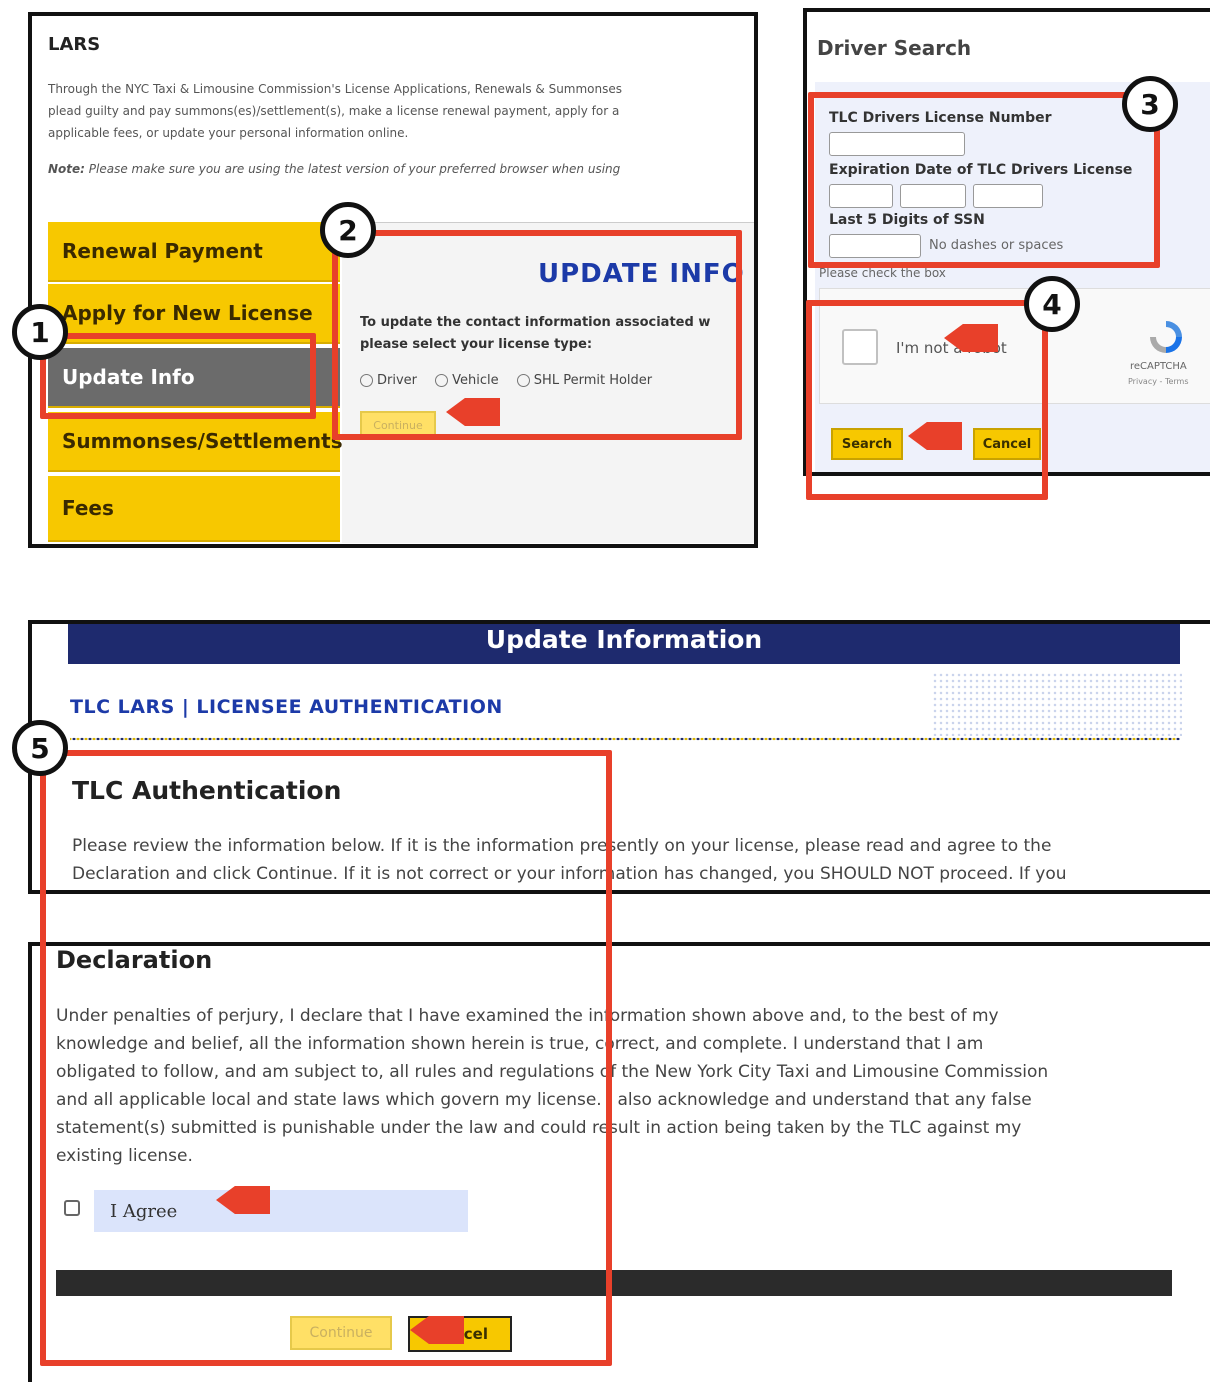 This screenshot has height=1382, width=1210. Describe the element at coordinates (194, 509) in the screenshot. I see `tab-fees: Fees` at that location.